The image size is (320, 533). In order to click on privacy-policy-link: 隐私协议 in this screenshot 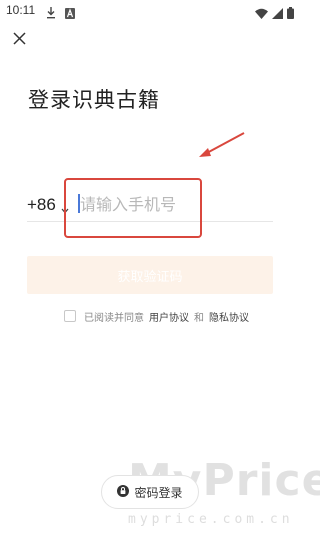, I will do `click(229, 316)`.